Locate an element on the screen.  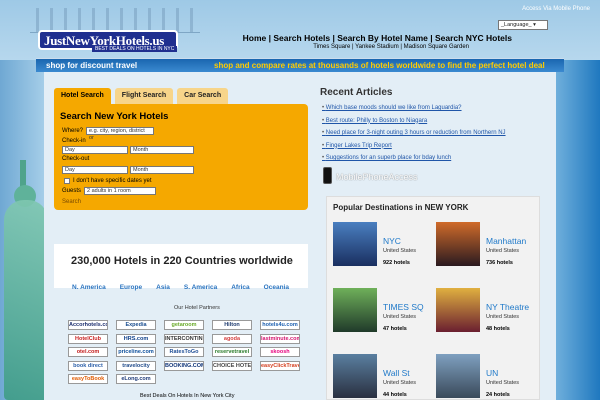
destination-name: NY Theatre is located at coordinates (507, 307).